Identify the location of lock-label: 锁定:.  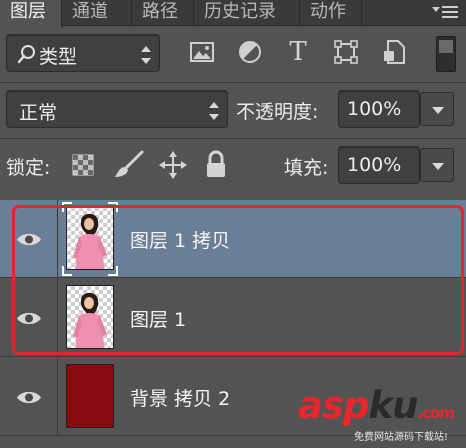
(28, 168).